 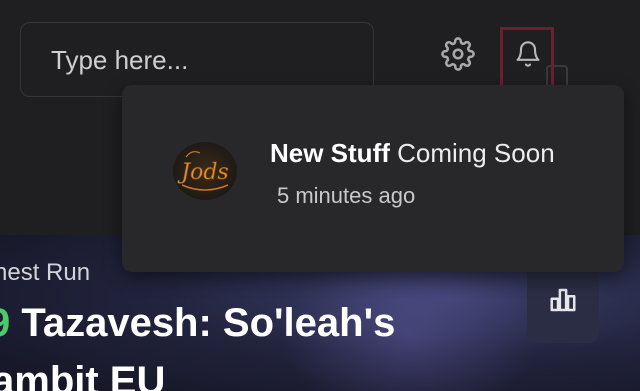 I want to click on stats-button, so click(x=563, y=303).